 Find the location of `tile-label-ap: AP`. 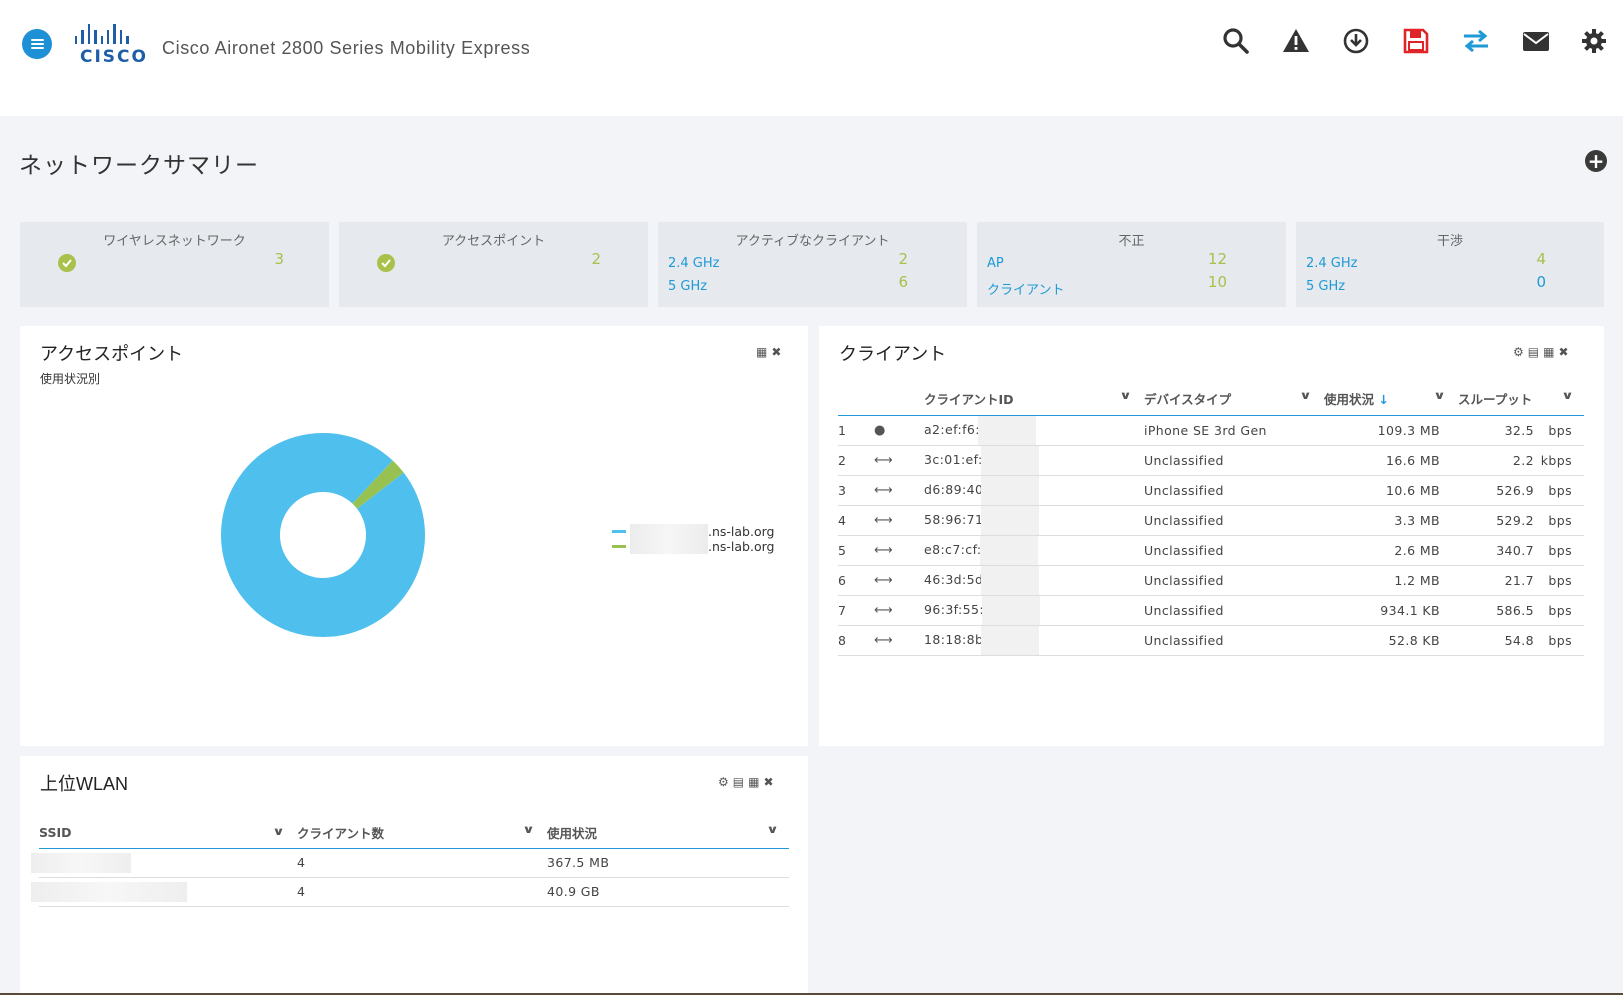

tile-label-ap: AP is located at coordinates (995, 263).